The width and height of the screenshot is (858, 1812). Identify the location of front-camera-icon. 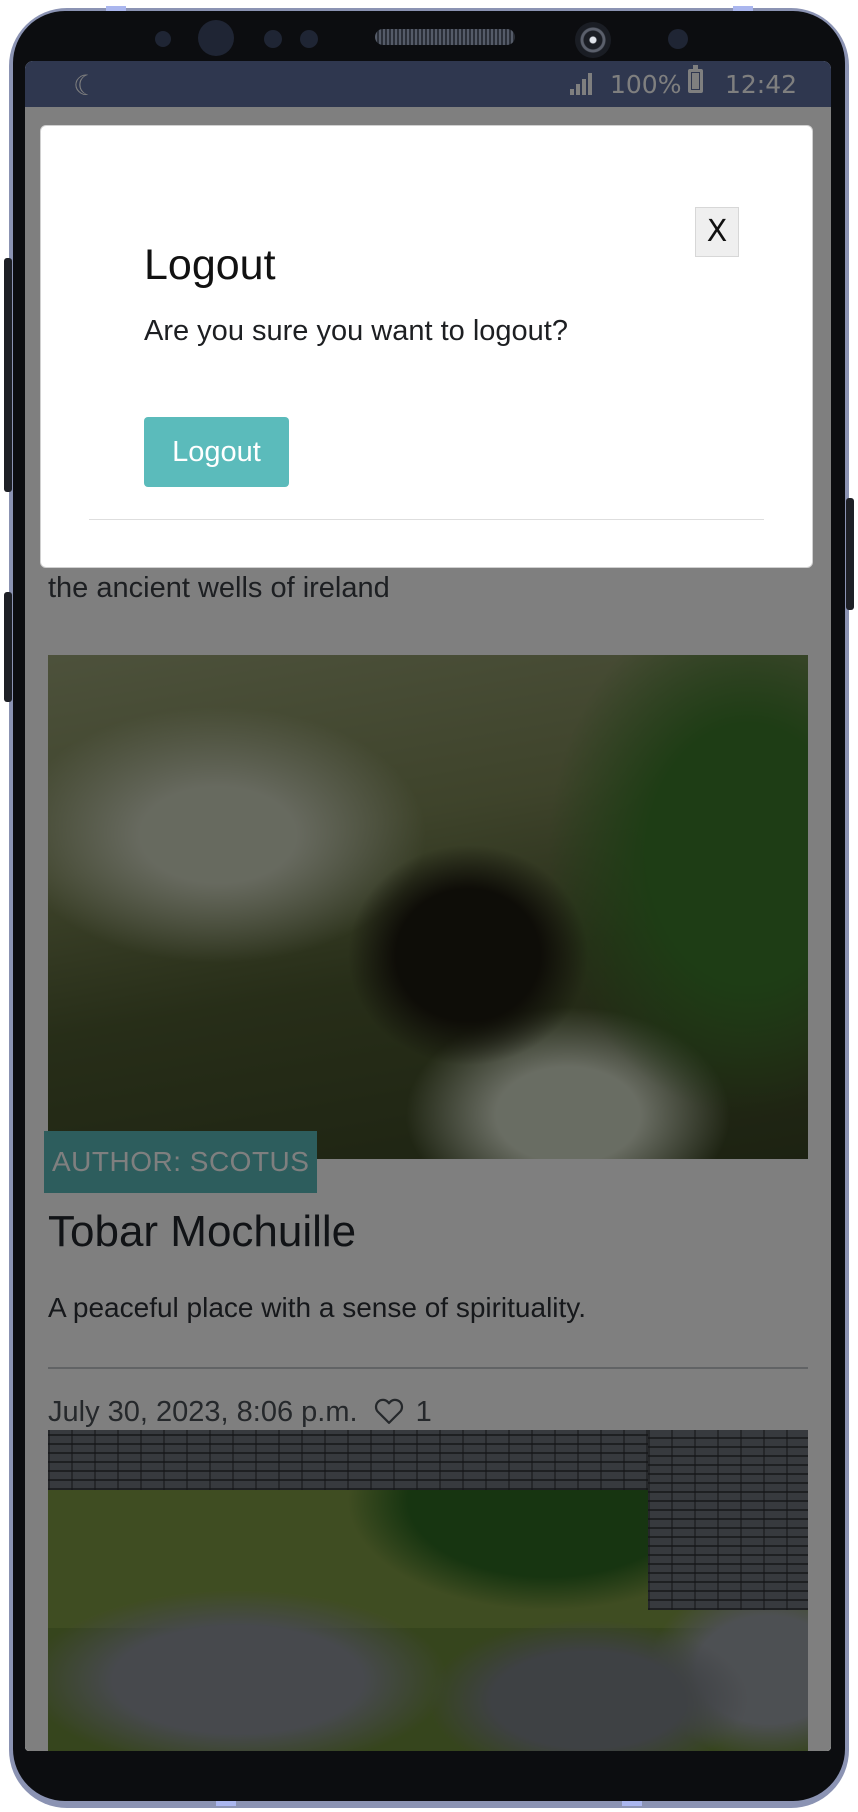
(216, 38).